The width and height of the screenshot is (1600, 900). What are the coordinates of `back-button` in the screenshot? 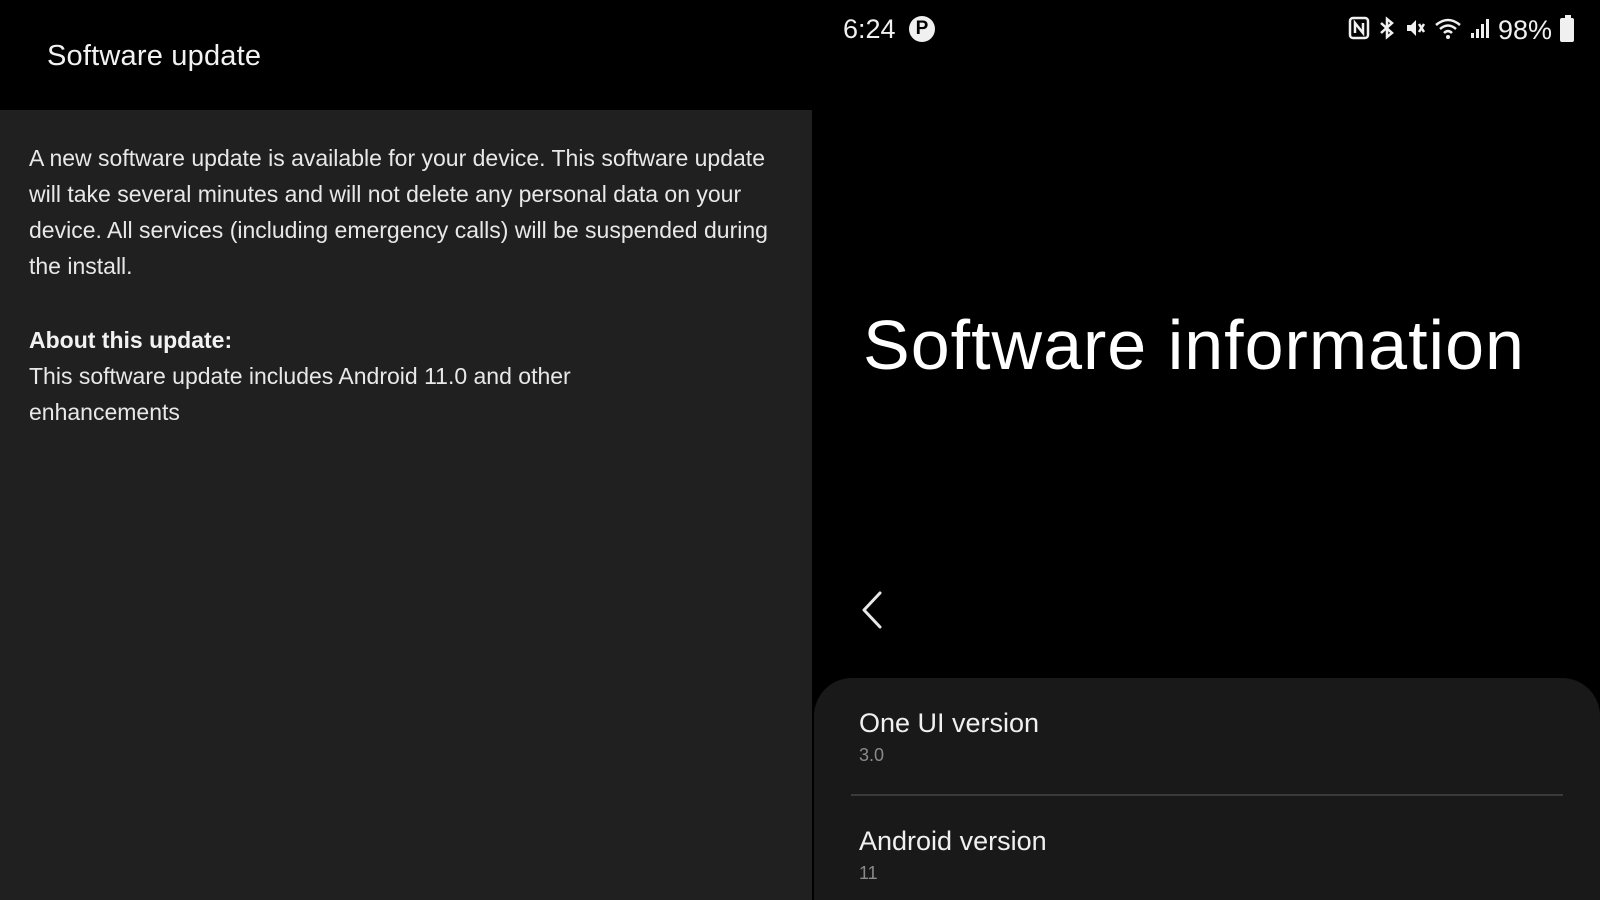 It's located at (874, 610).